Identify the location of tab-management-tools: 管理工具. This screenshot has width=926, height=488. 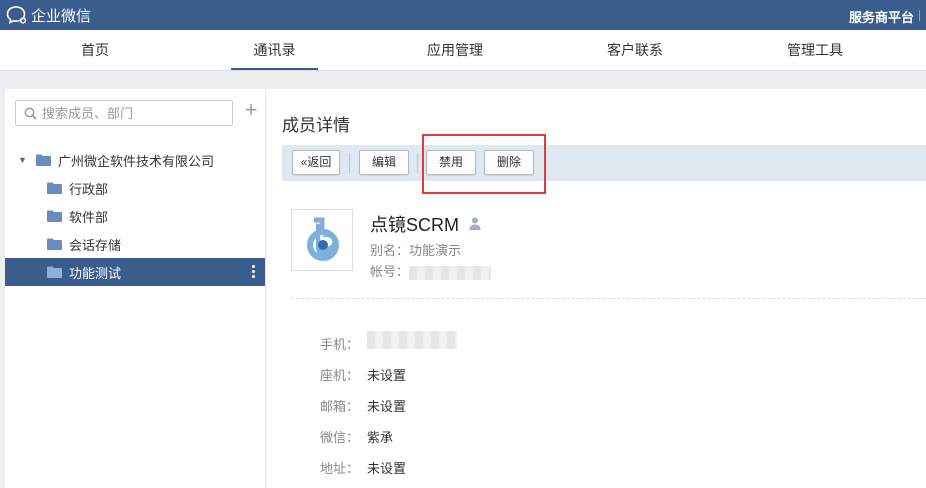
(815, 50).